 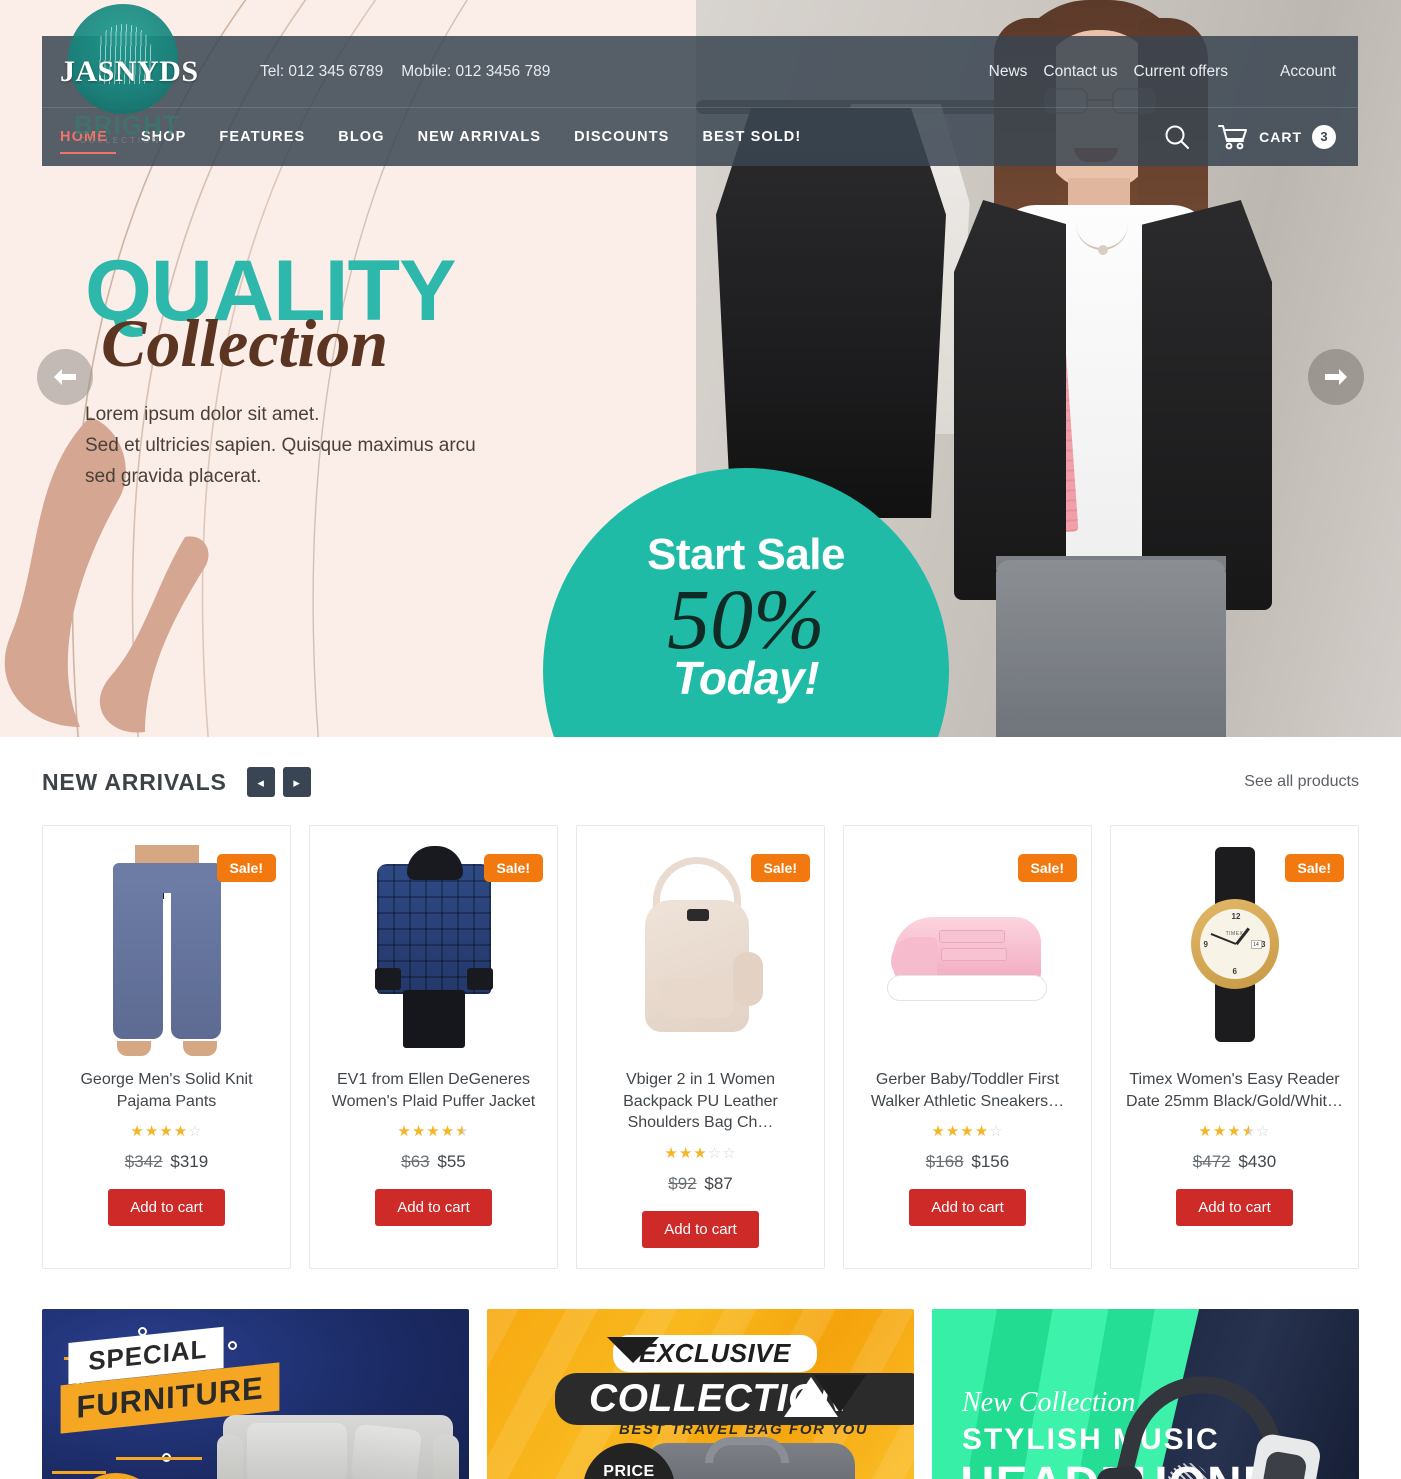 I want to click on logo-text: JASNYDS, so click(x=129, y=71).